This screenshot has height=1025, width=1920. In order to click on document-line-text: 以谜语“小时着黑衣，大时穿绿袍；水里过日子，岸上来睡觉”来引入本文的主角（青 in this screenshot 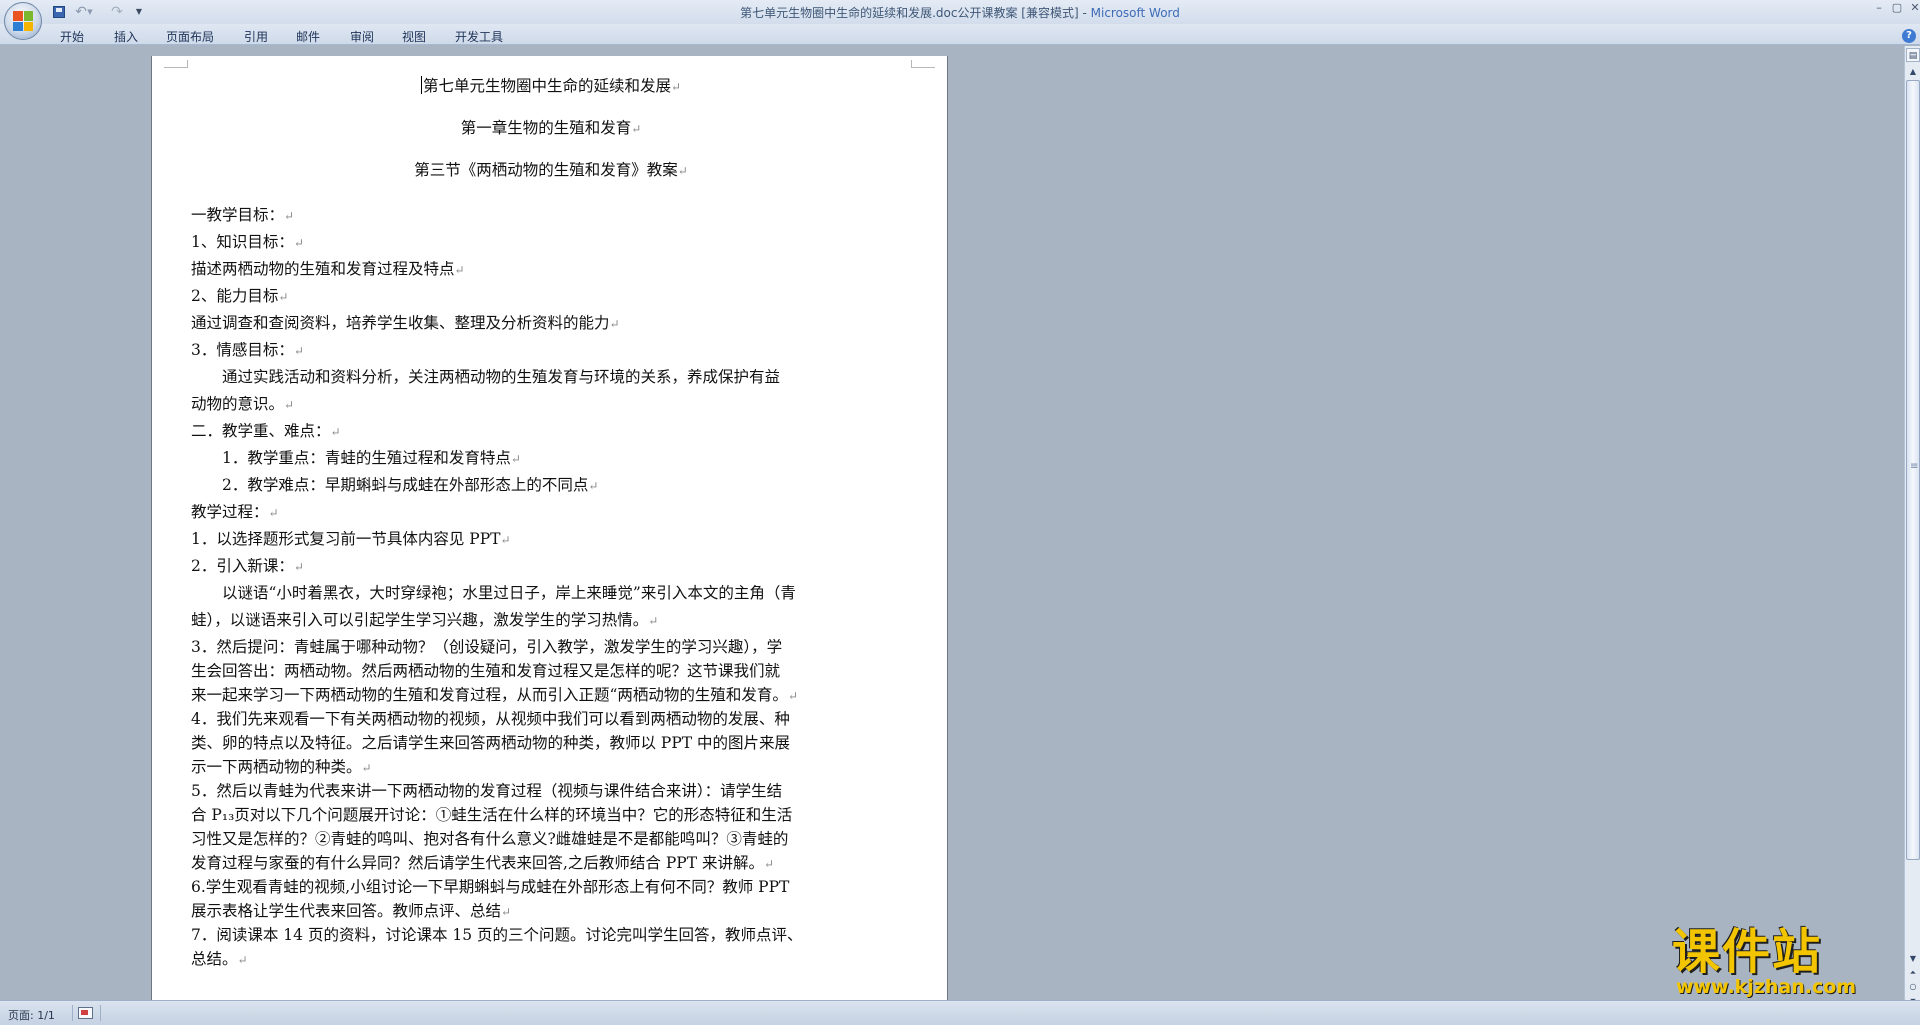, I will do `click(493, 593)`.